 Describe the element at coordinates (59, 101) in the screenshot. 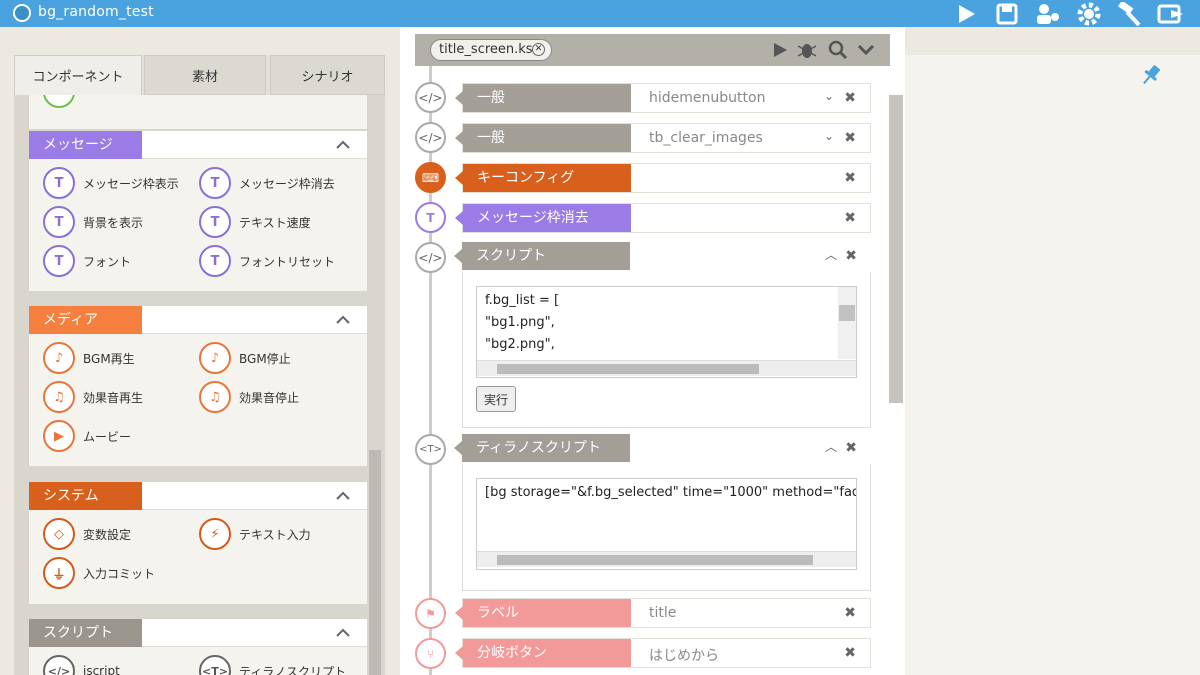

I see `component-icon` at that location.